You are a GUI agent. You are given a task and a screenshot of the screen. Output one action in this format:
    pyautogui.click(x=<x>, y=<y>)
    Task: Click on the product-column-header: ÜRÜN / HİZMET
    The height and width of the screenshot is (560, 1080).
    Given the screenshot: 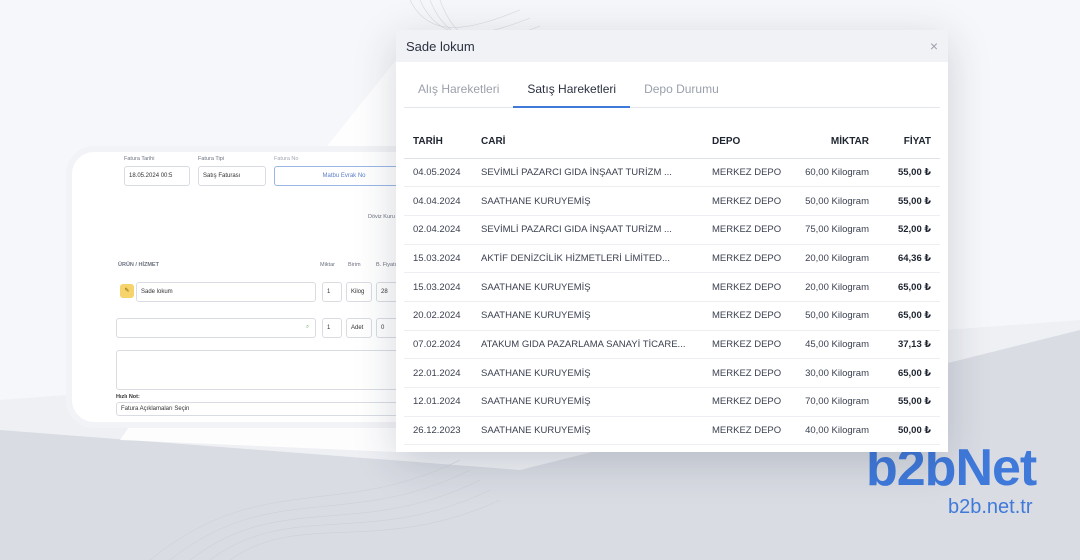 What is the action you would take?
    pyautogui.click(x=138, y=265)
    